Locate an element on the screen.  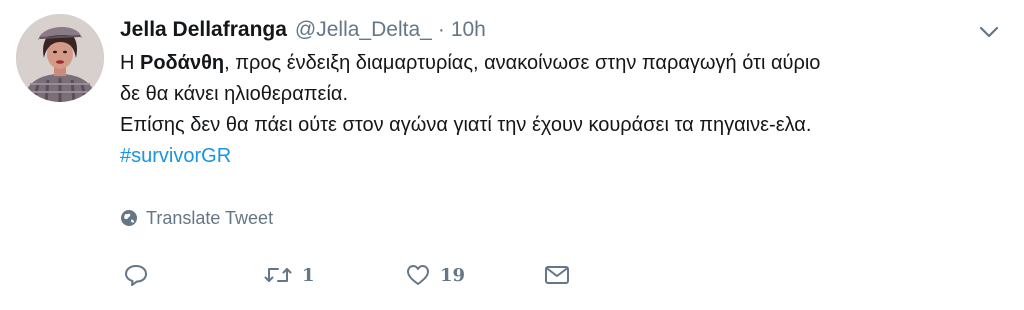
tweet-header: Jella Dellafranga @Jella_Delta_ · 10h is located at coordinates (303, 30).